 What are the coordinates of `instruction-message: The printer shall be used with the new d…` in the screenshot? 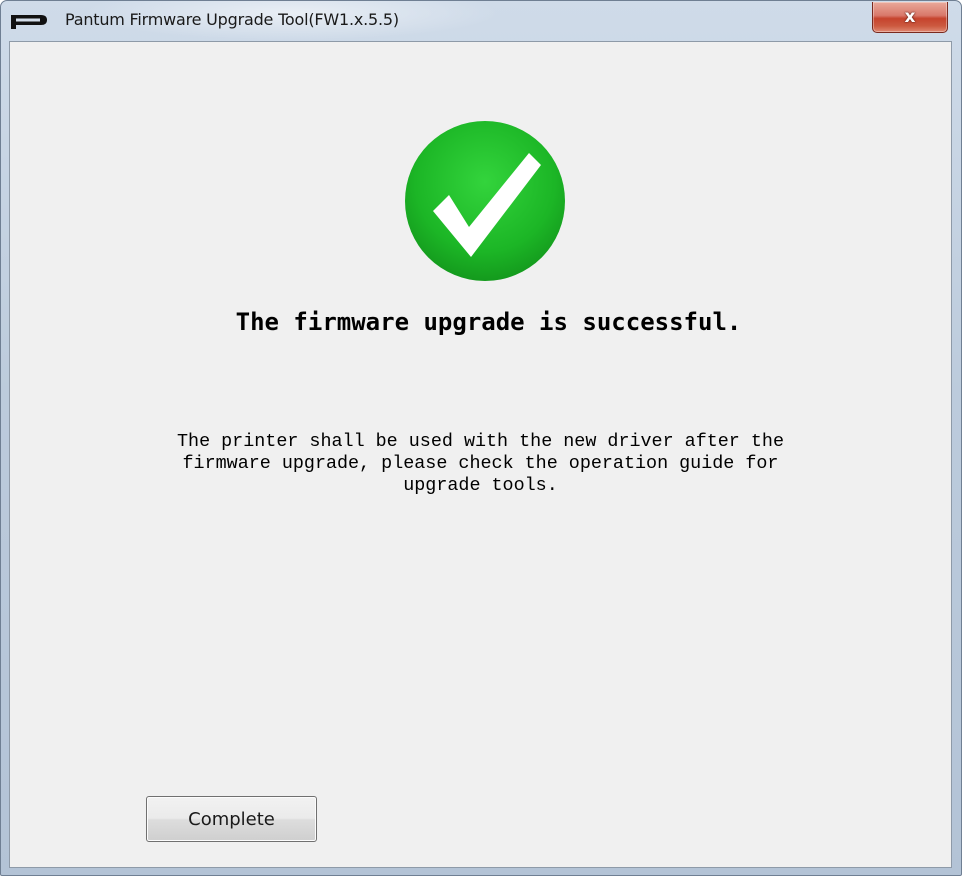 It's located at (480, 464).